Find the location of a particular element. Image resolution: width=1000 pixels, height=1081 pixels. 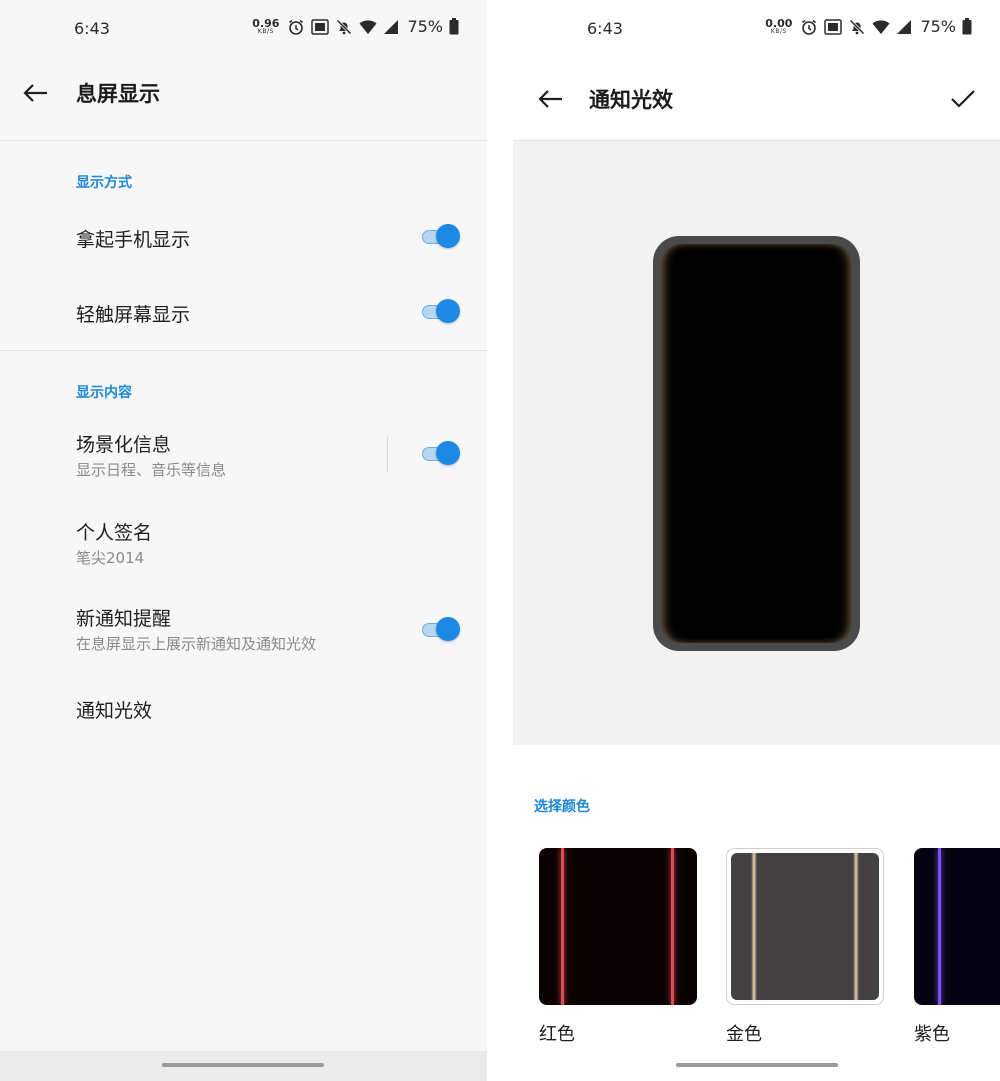

setting-subtitle: 笔尖2014 is located at coordinates (110, 558).